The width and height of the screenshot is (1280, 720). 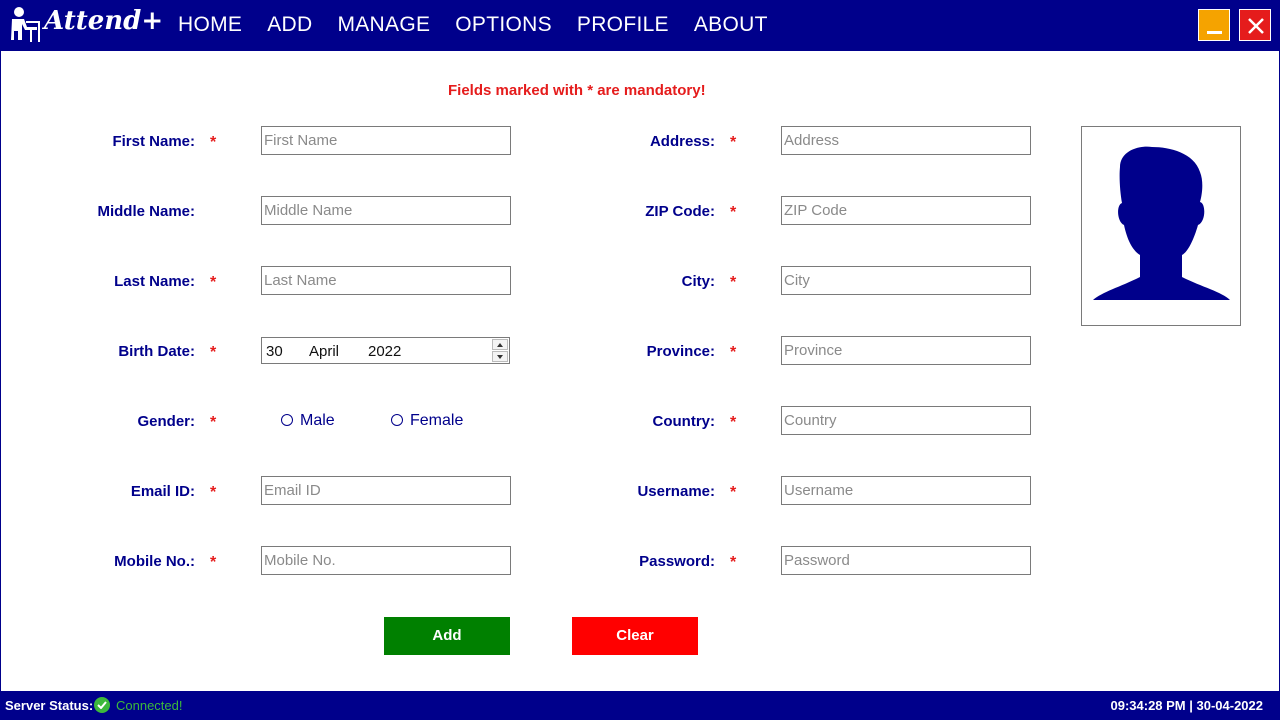 I want to click on password-label: Password:, so click(x=677, y=561).